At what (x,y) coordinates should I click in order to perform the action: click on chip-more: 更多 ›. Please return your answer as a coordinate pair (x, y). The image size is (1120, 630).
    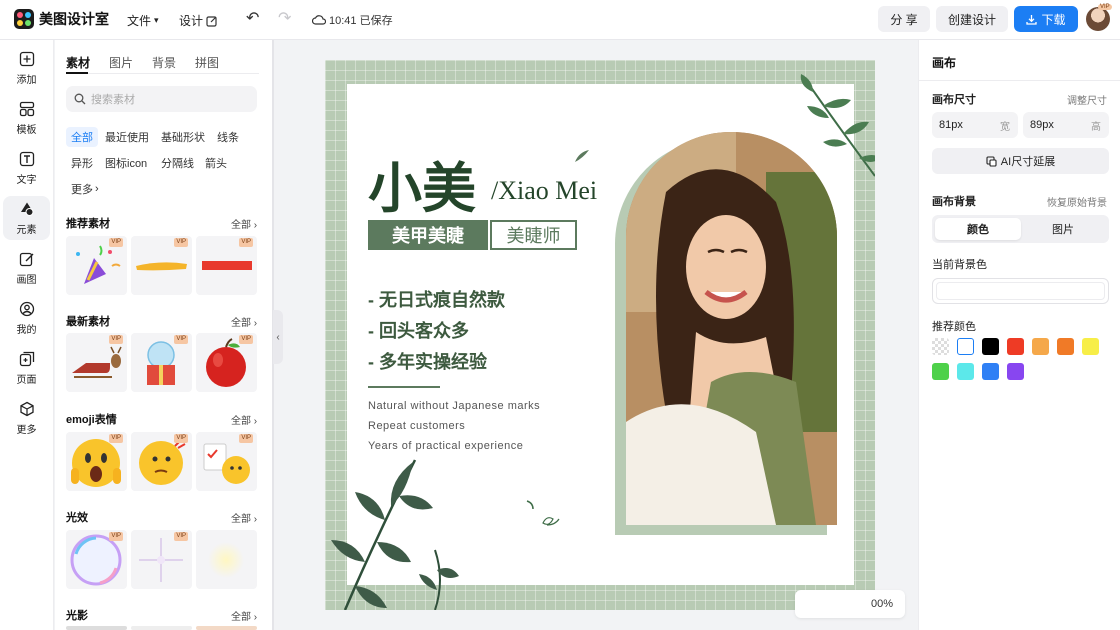
    Looking at the image, I should click on (85, 189).